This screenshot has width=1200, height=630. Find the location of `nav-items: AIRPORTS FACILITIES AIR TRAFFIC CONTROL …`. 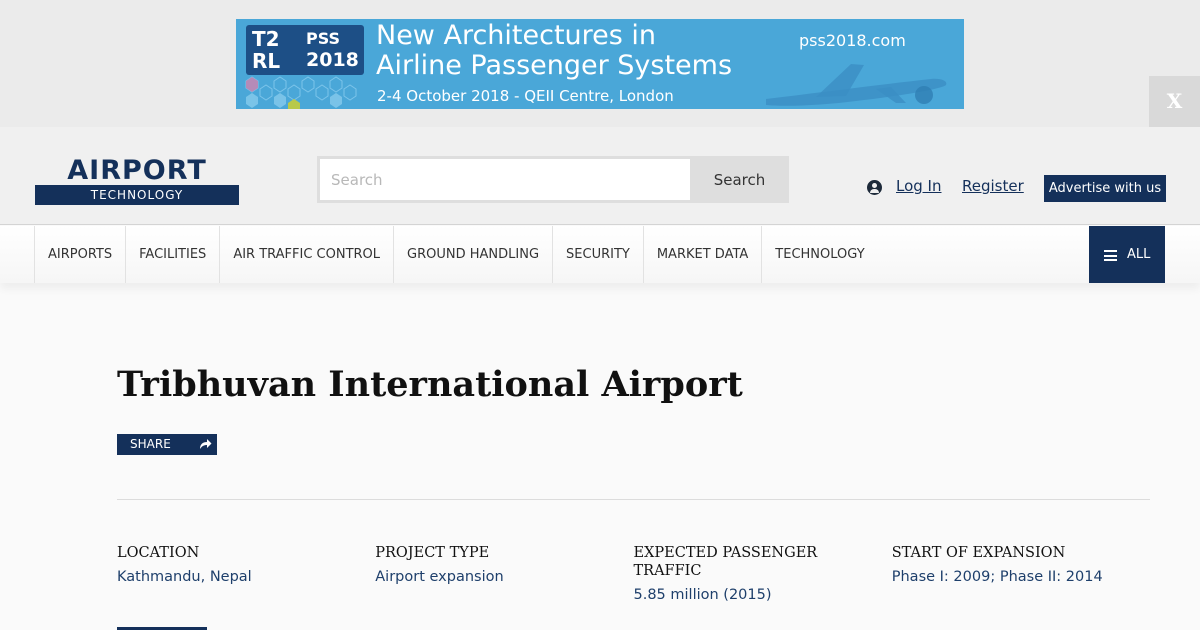

nav-items: AIRPORTS FACILITIES AIR TRAFFIC CONTROL … is located at coordinates (456, 254).